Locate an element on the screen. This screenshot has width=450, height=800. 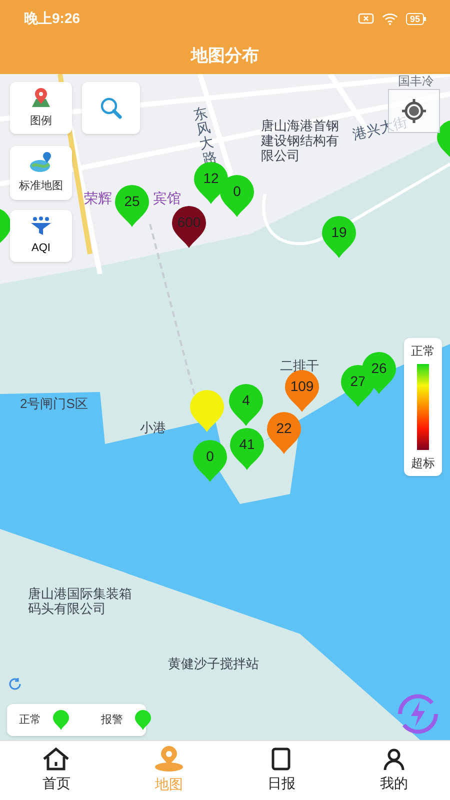
map-label: 小港 is located at coordinates (153, 427).